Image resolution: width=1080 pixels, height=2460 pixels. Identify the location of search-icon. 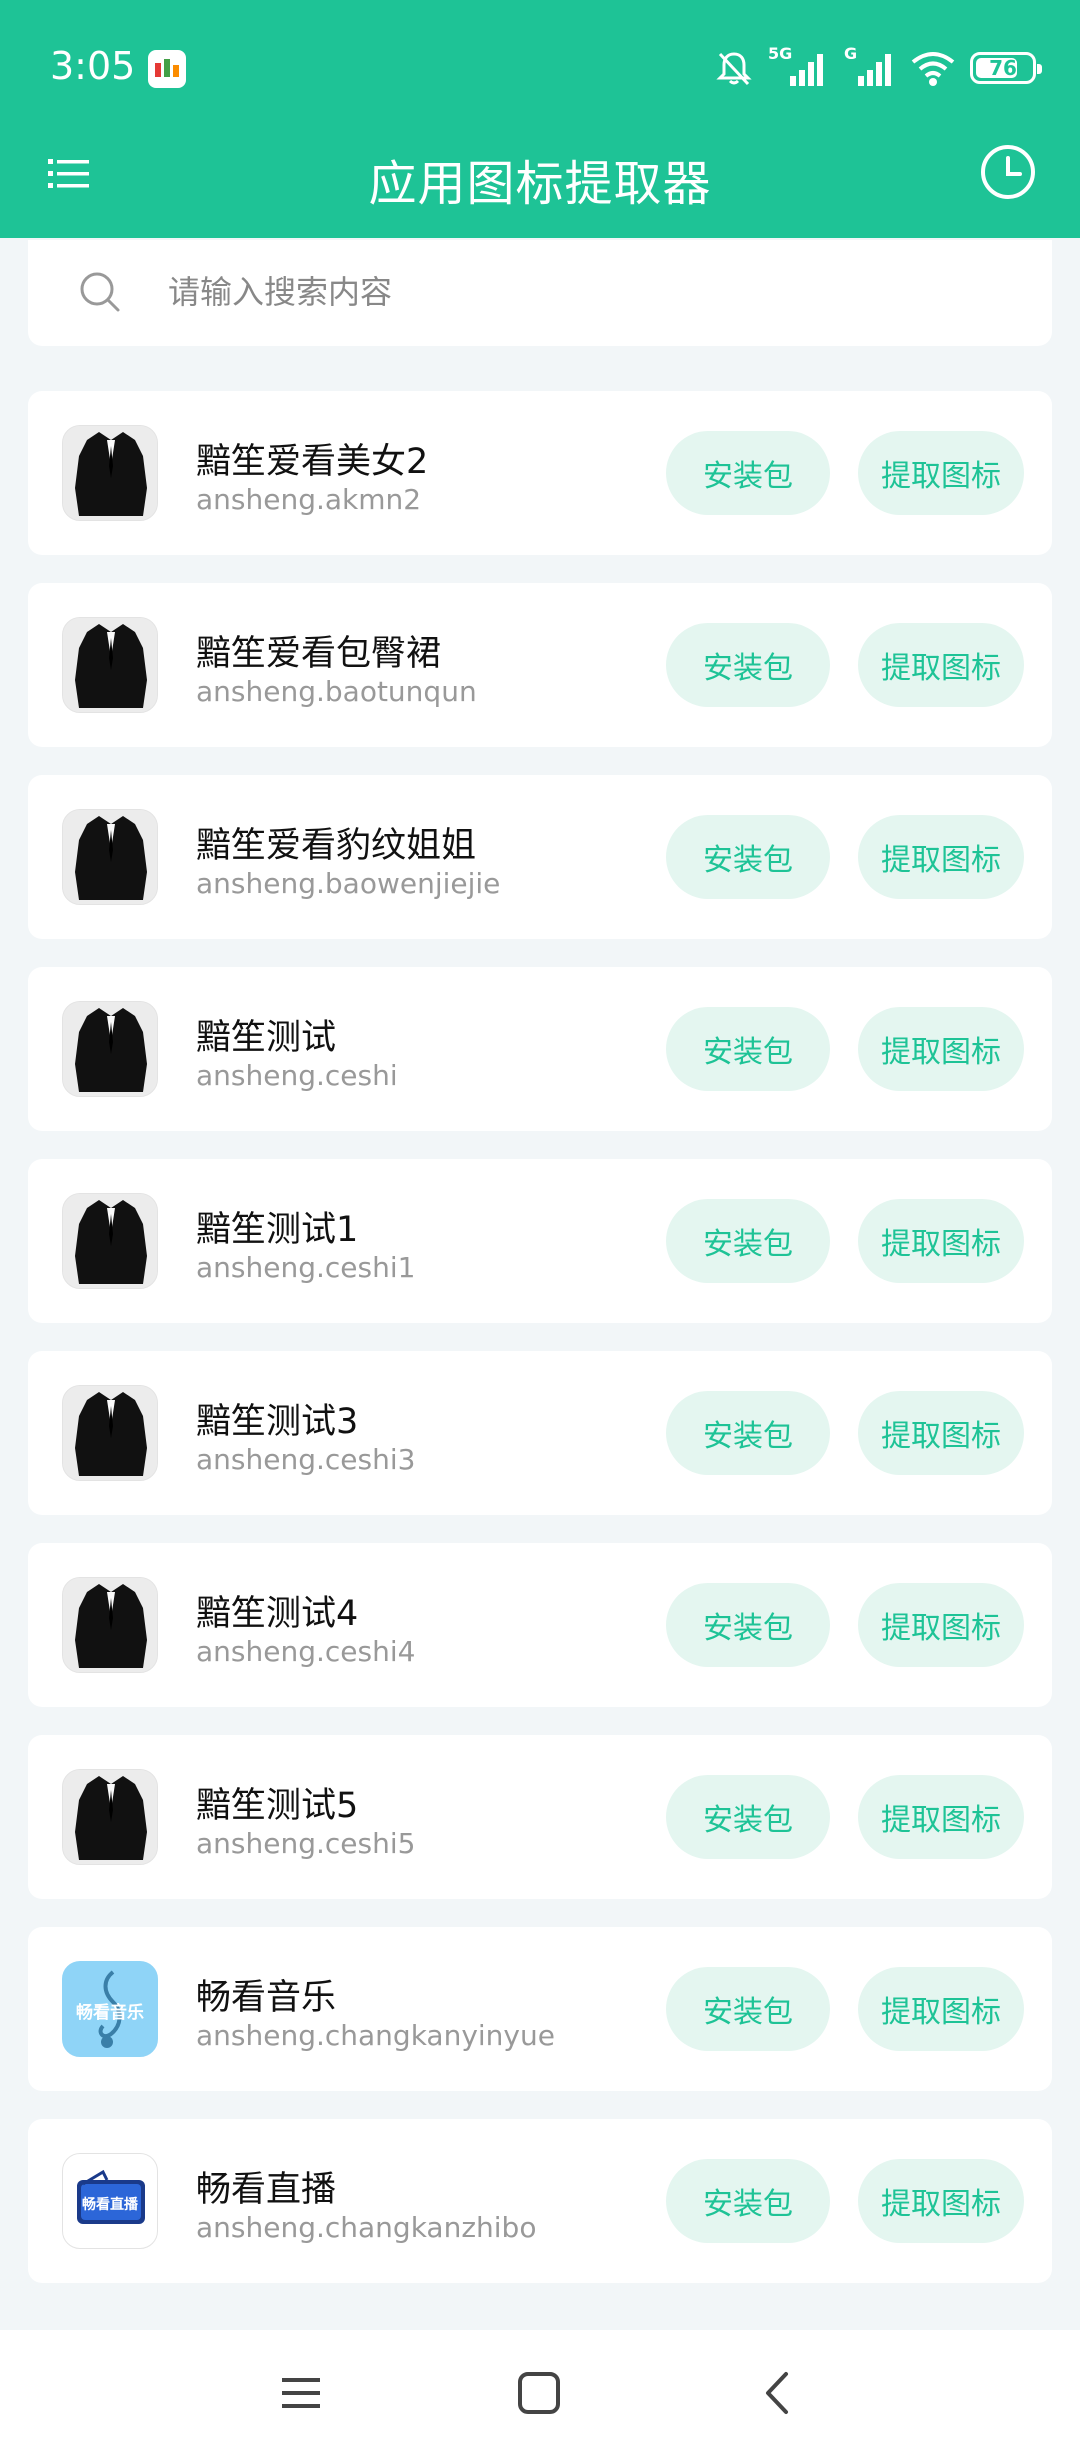
(100, 292).